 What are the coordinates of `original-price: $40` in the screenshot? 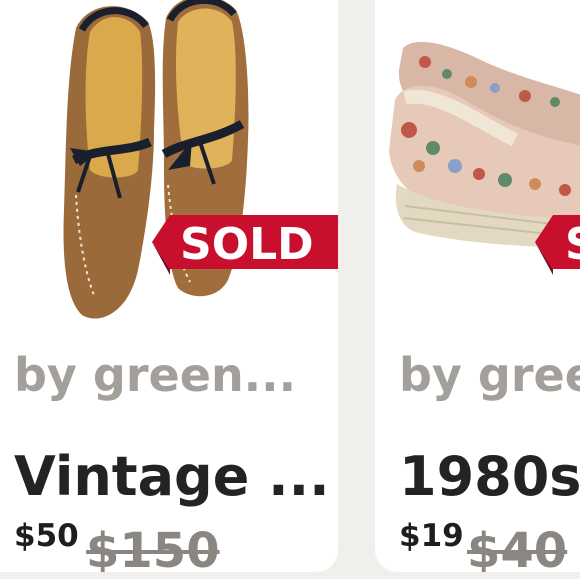 It's located at (517, 547).